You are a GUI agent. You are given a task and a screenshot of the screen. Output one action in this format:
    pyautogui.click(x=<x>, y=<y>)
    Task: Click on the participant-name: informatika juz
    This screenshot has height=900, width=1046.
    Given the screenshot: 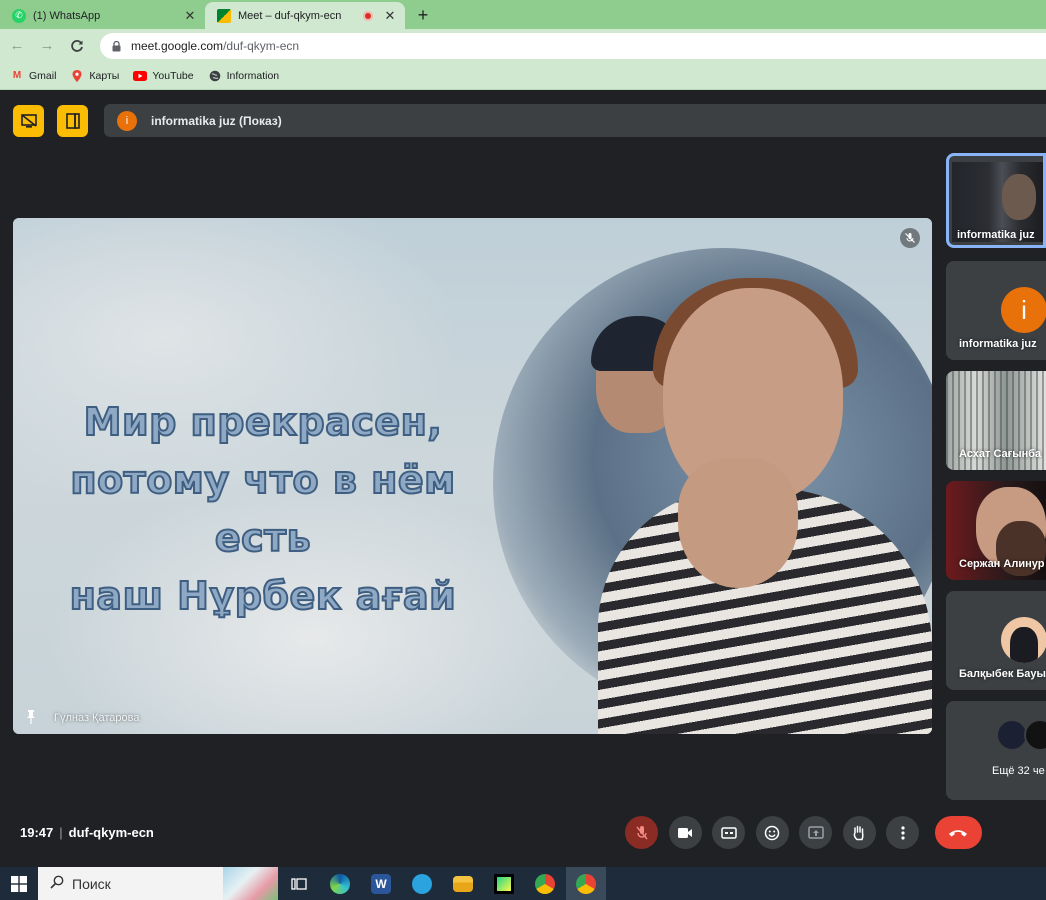 What is the action you would take?
    pyautogui.click(x=996, y=235)
    